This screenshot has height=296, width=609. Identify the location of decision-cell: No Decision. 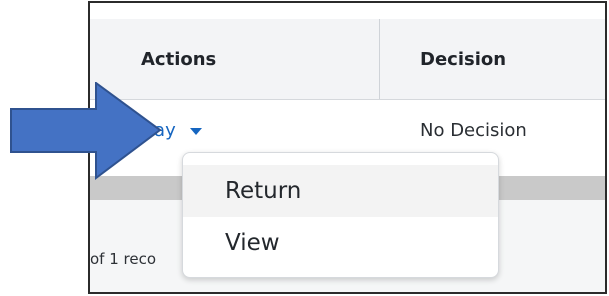
(473, 130).